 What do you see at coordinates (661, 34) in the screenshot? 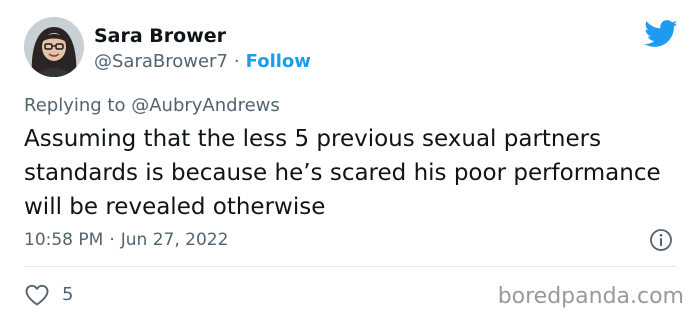
I see `twitter-bird-icon` at bounding box center [661, 34].